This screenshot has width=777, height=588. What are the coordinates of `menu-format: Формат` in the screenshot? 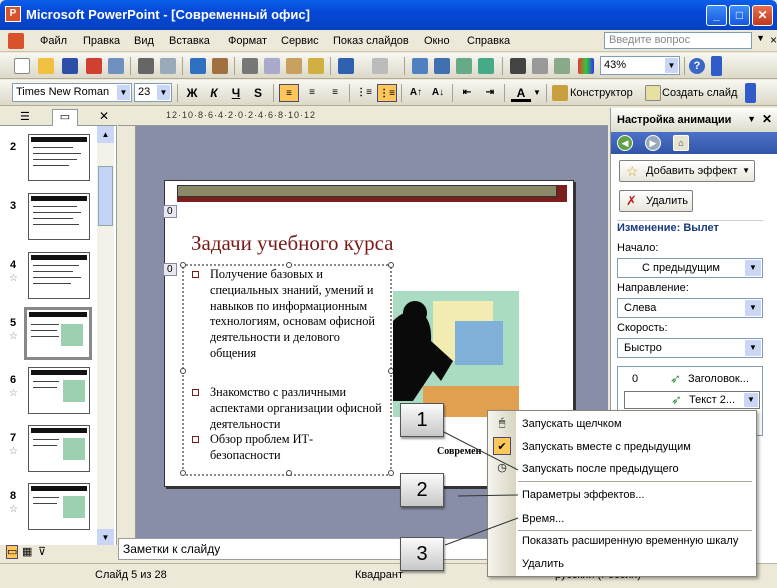 It's located at (247, 41).